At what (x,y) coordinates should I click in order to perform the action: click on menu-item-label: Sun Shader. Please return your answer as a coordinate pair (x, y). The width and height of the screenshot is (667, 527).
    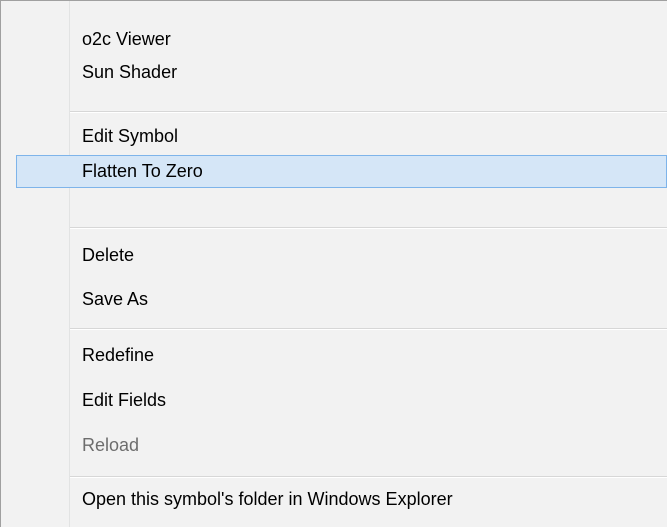
    Looking at the image, I should click on (130, 72).